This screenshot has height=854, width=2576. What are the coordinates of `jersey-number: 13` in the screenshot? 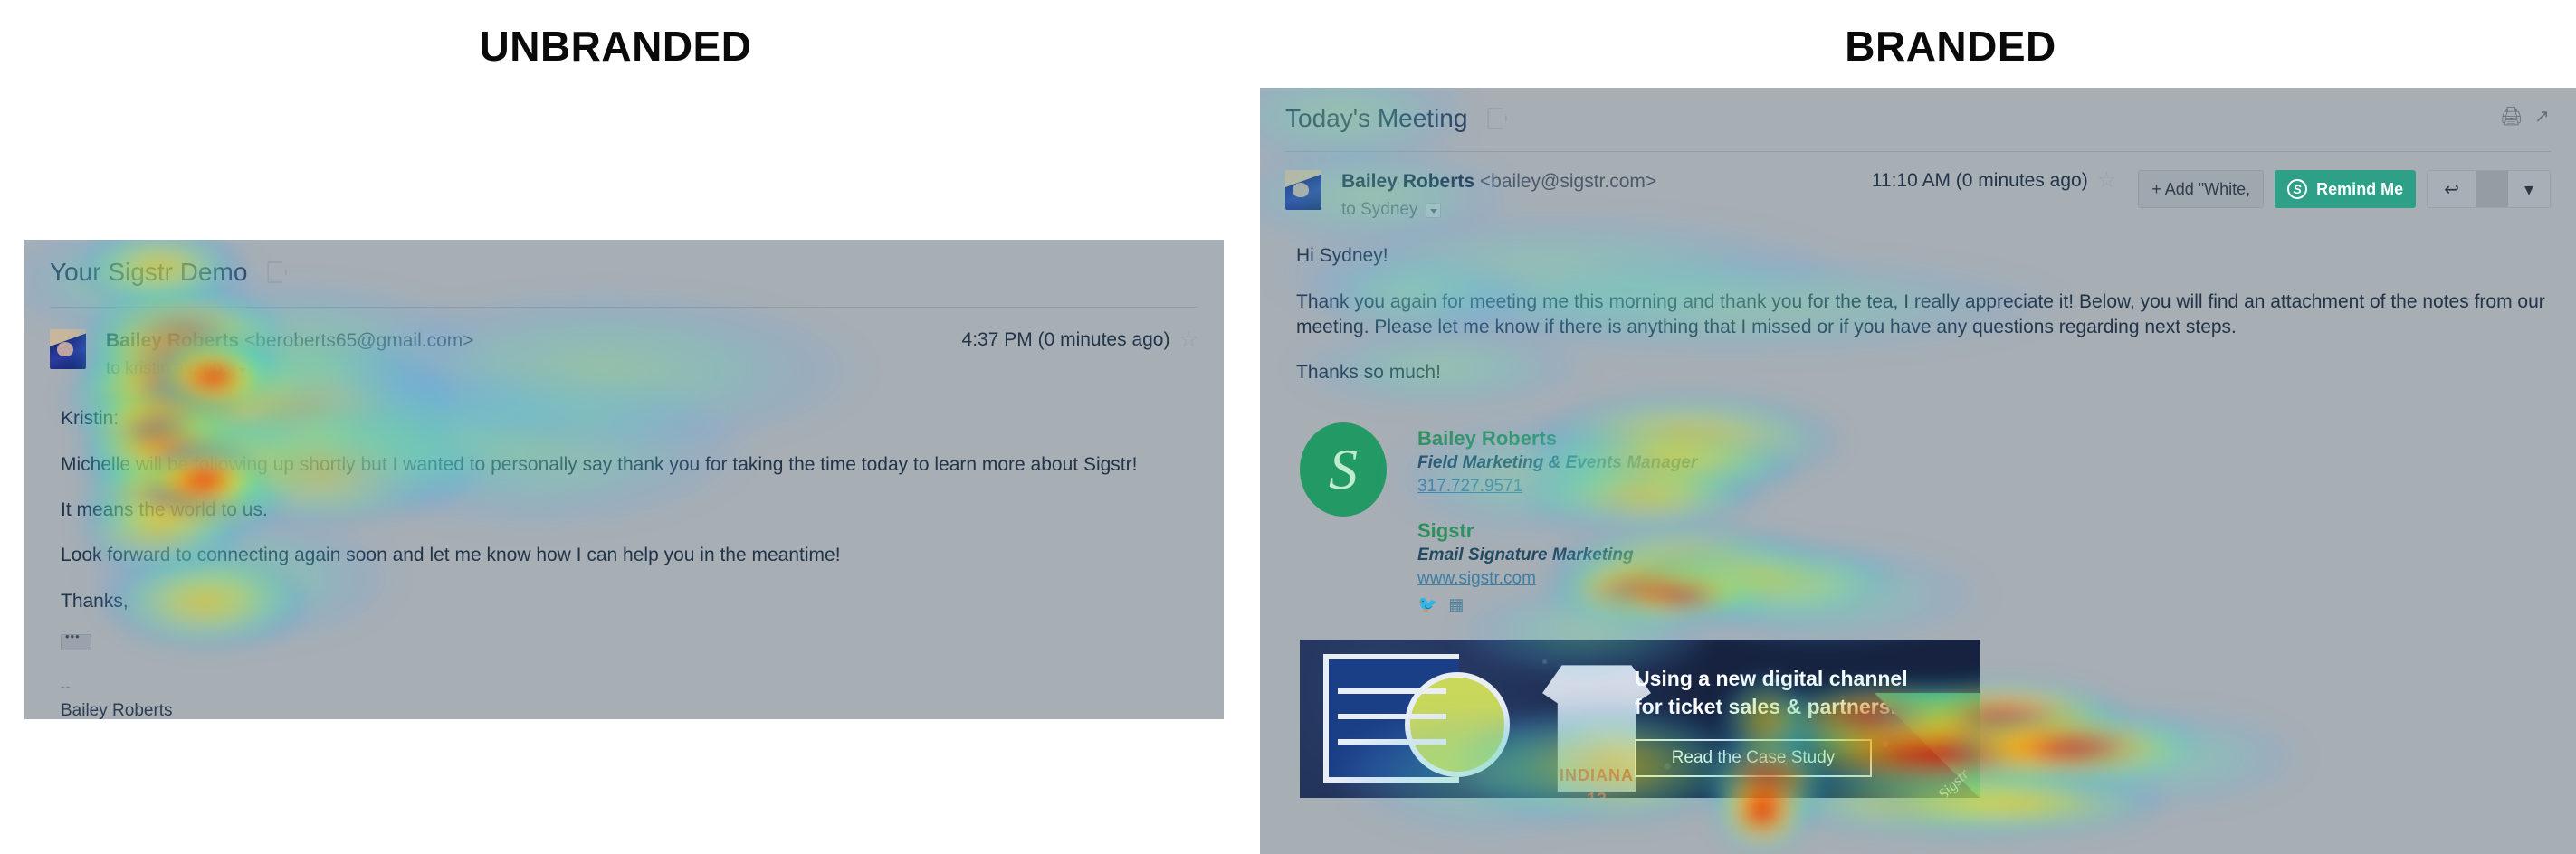 It's located at (1596, 794).